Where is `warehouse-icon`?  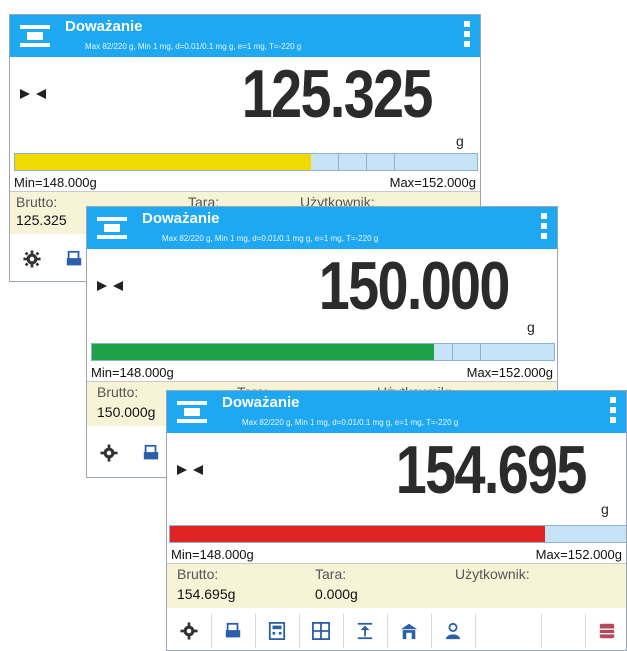
warehouse-icon is located at coordinates (409, 631).